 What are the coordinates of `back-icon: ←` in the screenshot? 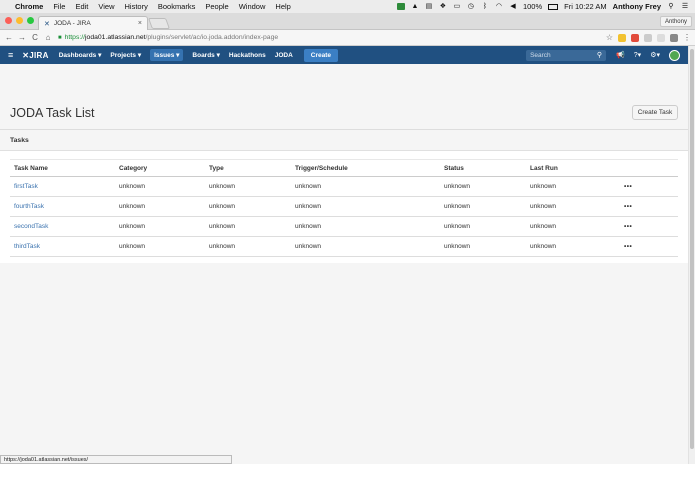 It's located at (9, 37).